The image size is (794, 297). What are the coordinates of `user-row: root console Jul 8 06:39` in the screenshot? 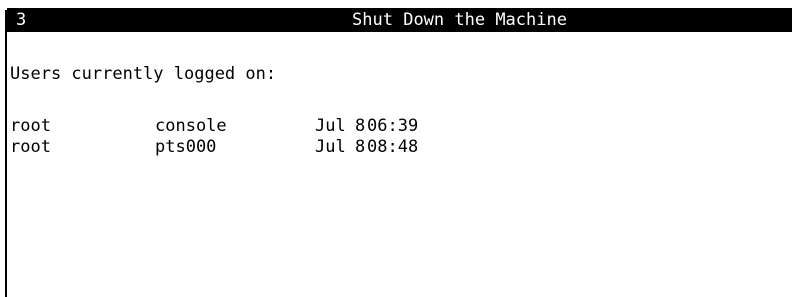 It's located at (214, 126).